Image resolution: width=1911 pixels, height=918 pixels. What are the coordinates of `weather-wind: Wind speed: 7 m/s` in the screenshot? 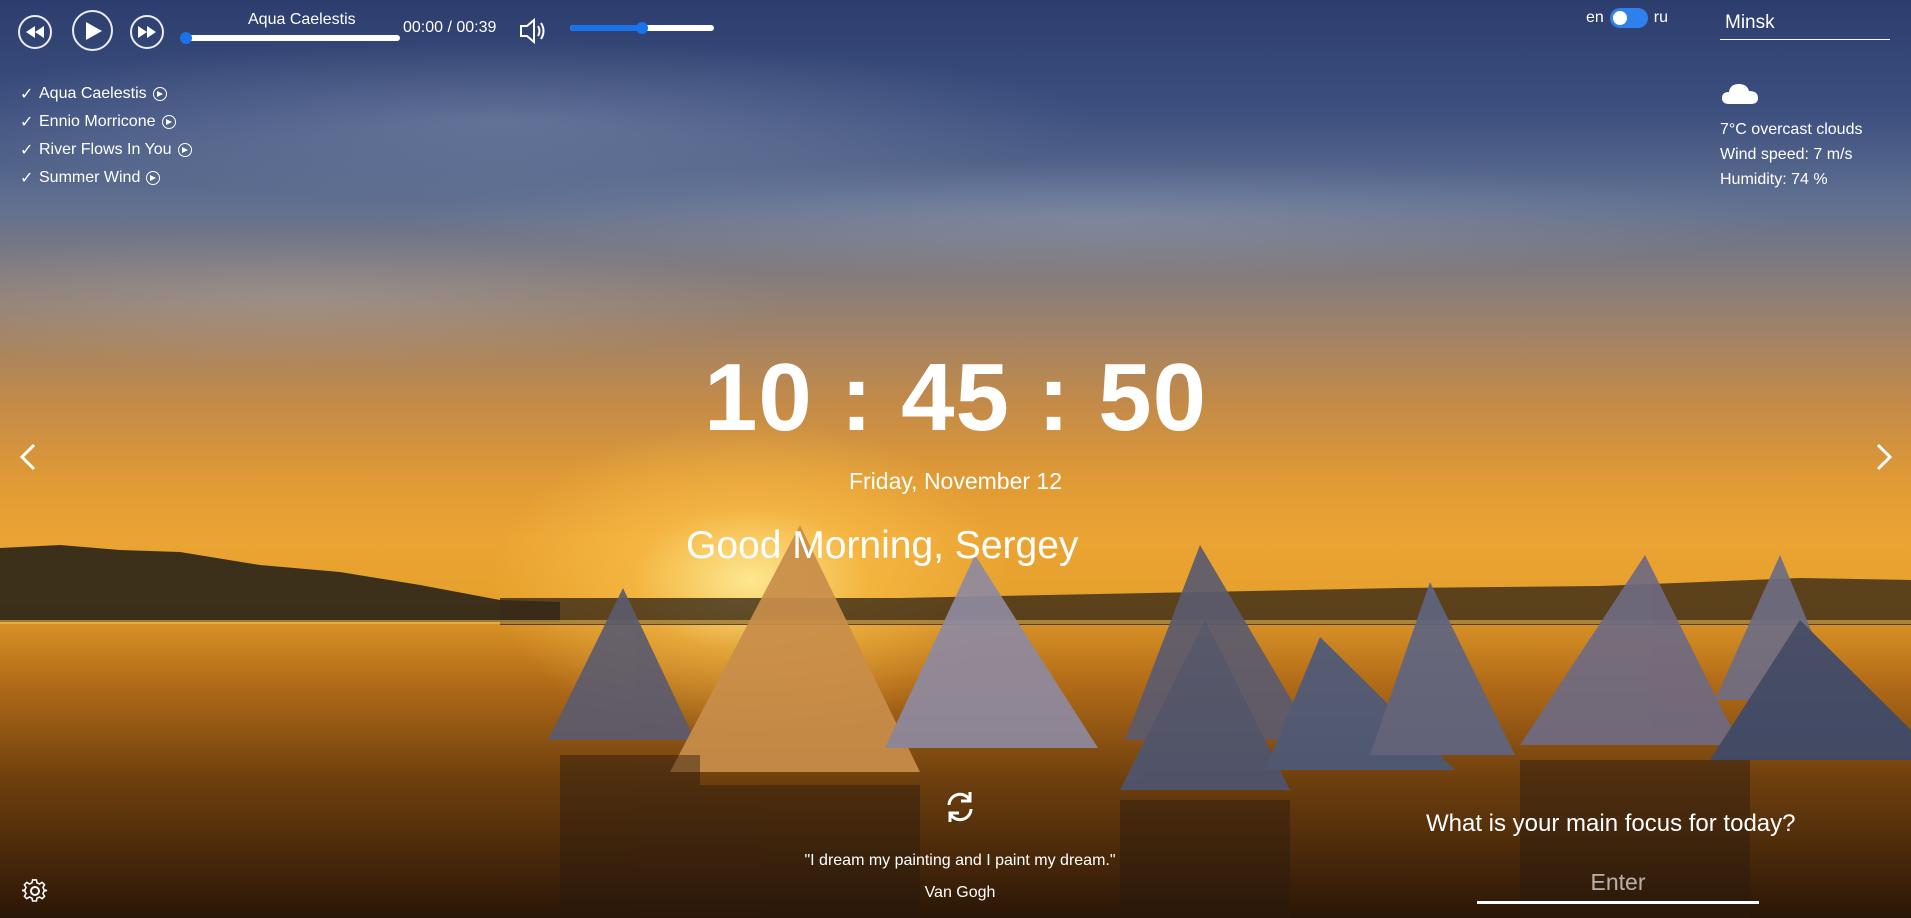 It's located at (1786, 154).